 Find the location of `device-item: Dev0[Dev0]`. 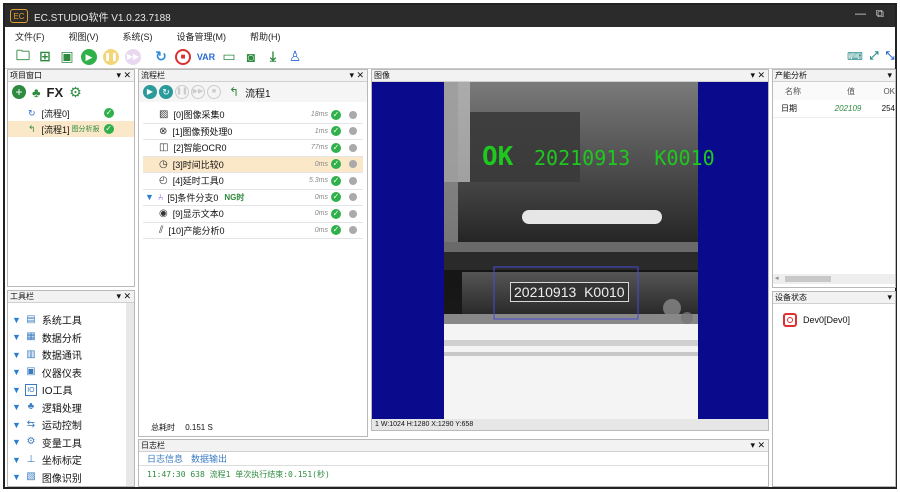

device-item: Dev0[Dev0] is located at coordinates (834, 320).